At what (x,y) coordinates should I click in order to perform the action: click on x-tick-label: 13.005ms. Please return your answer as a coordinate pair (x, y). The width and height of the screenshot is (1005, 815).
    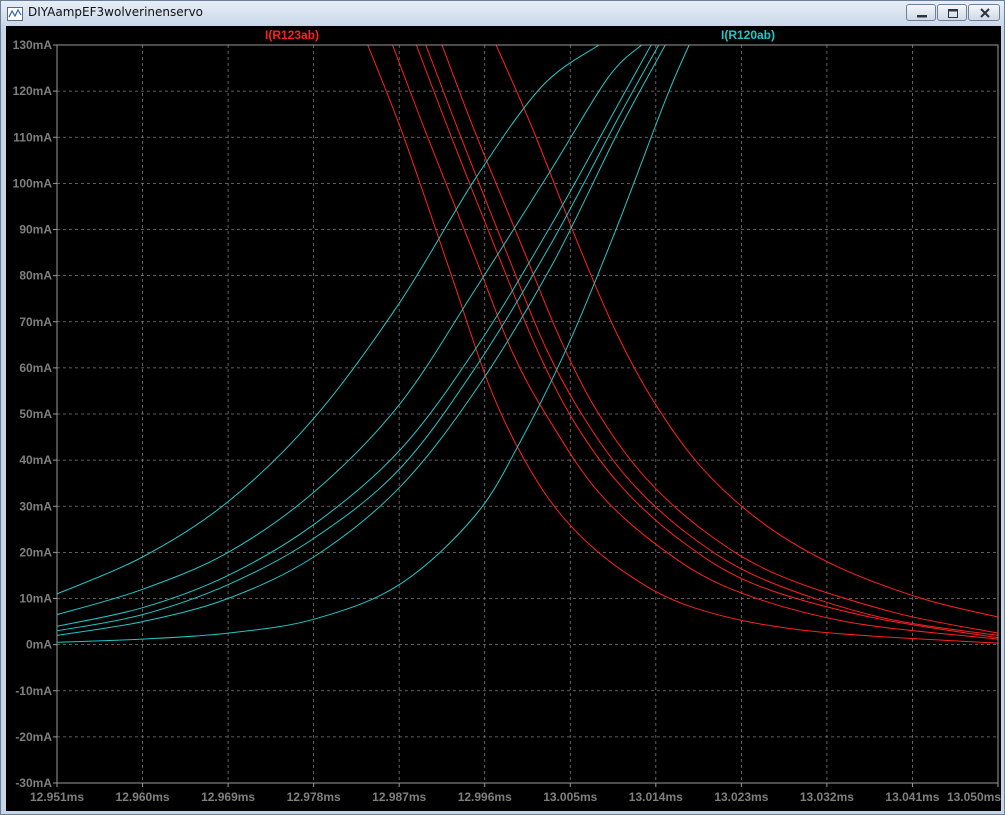
    Looking at the image, I should click on (570, 797).